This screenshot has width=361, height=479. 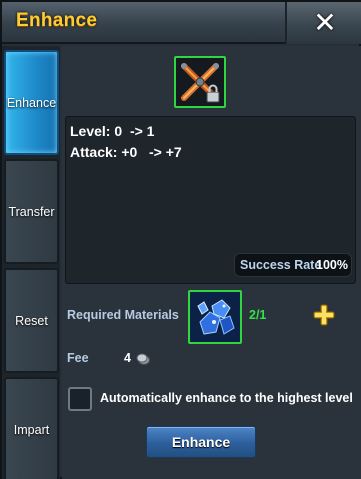 I want to click on plus-icon, so click(x=324, y=315).